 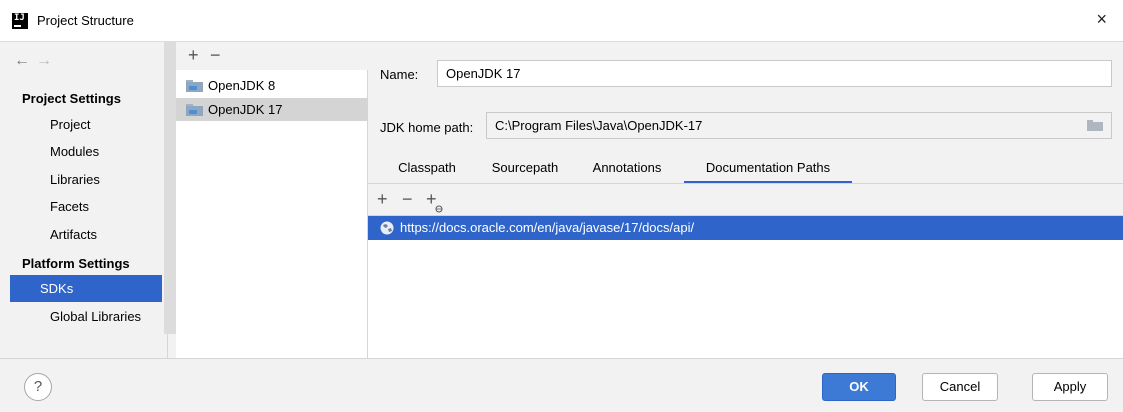 What do you see at coordinates (245, 109) in the screenshot?
I see `sdk-item-label: OpenJDK 17` at bounding box center [245, 109].